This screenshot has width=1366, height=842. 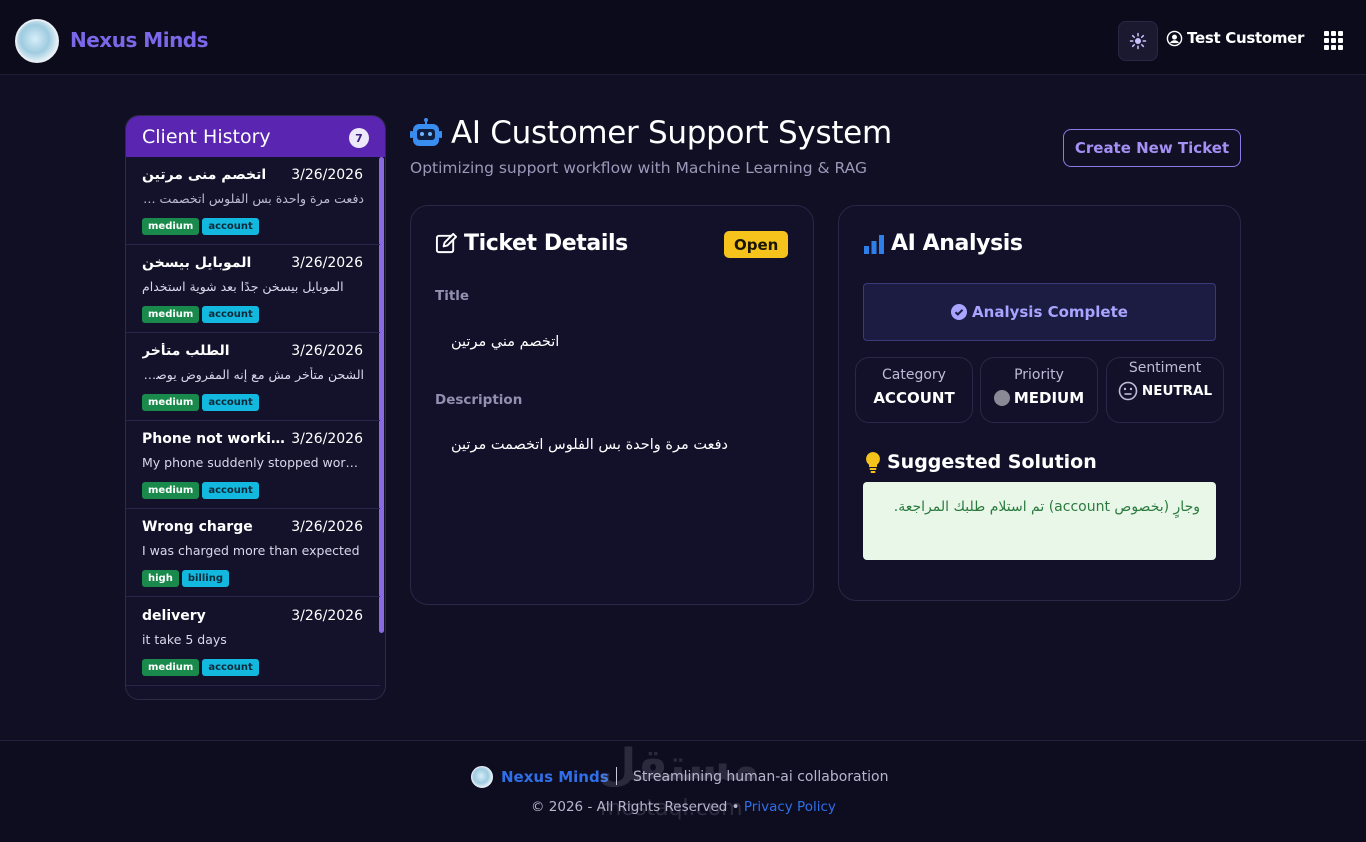 I want to click on theme-toggle-button, so click(x=1138, y=41).